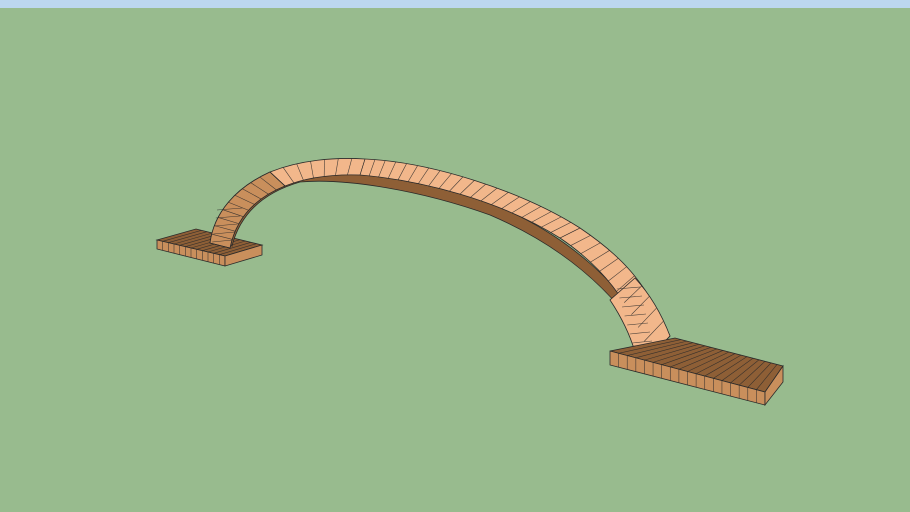  I want to click on right-footing, so click(696, 372).